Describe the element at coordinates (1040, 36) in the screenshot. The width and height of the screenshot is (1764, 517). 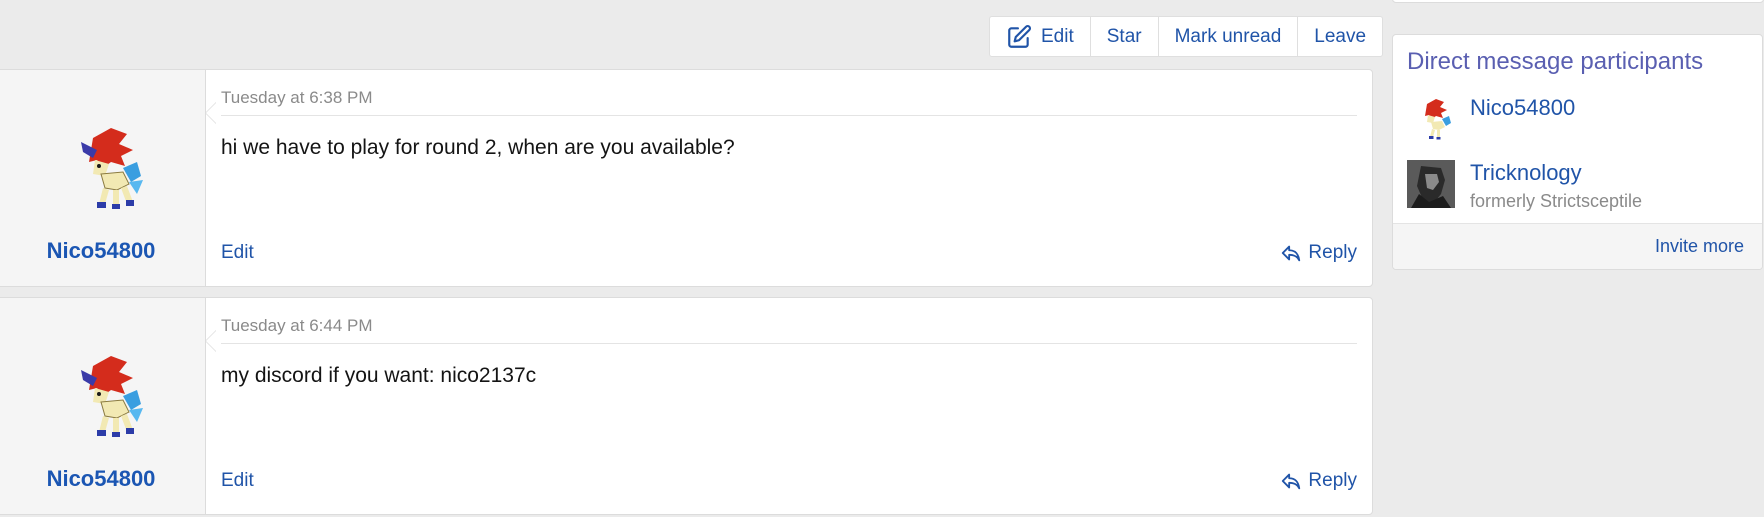
I see `edit-conversation-button: Edit` at that location.